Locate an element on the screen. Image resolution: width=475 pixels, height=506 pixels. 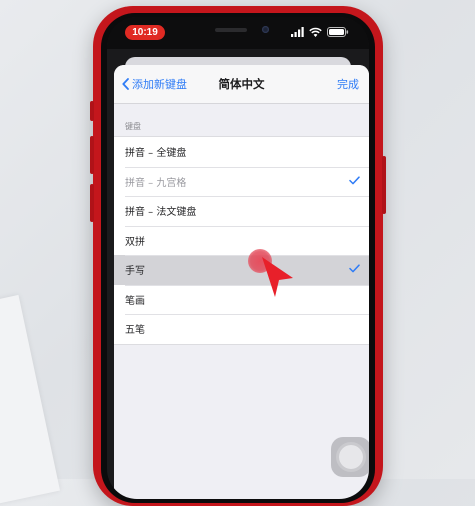
back-button-label: 添加新键盘 is located at coordinates (159, 84).